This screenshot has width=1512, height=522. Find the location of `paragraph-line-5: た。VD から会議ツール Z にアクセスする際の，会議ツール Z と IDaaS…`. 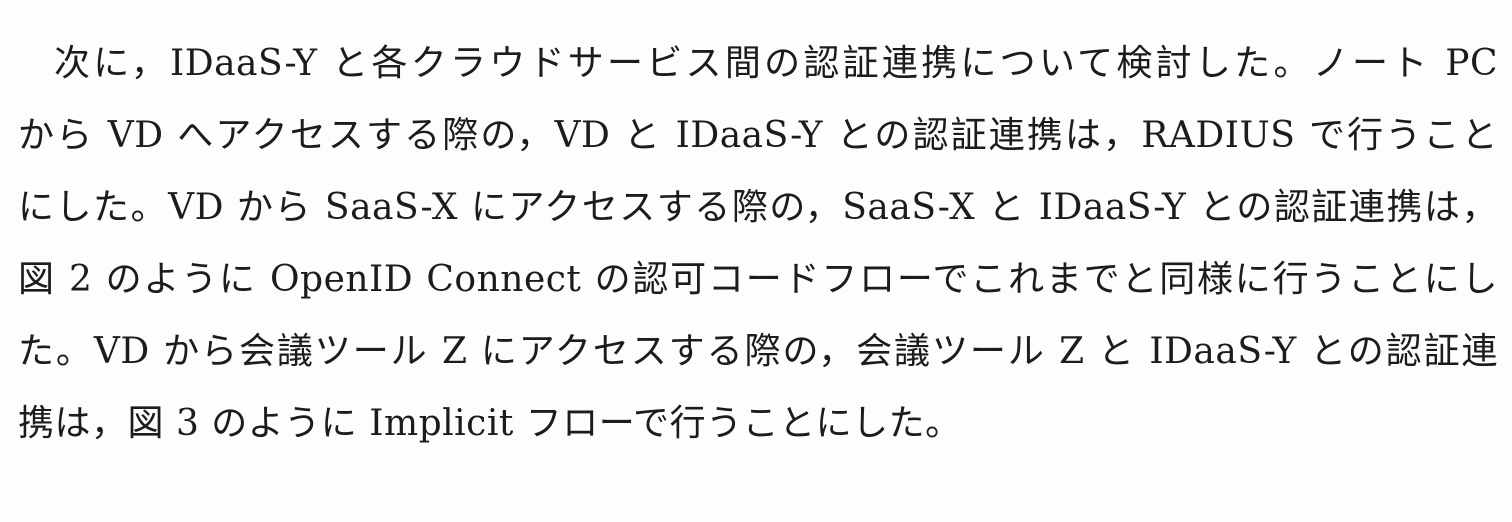

paragraph-line-5: た。VD から会議ツール Z にアクセスする際の，会議ツール Z と IDaaS… is located at coordinates (758, 351).